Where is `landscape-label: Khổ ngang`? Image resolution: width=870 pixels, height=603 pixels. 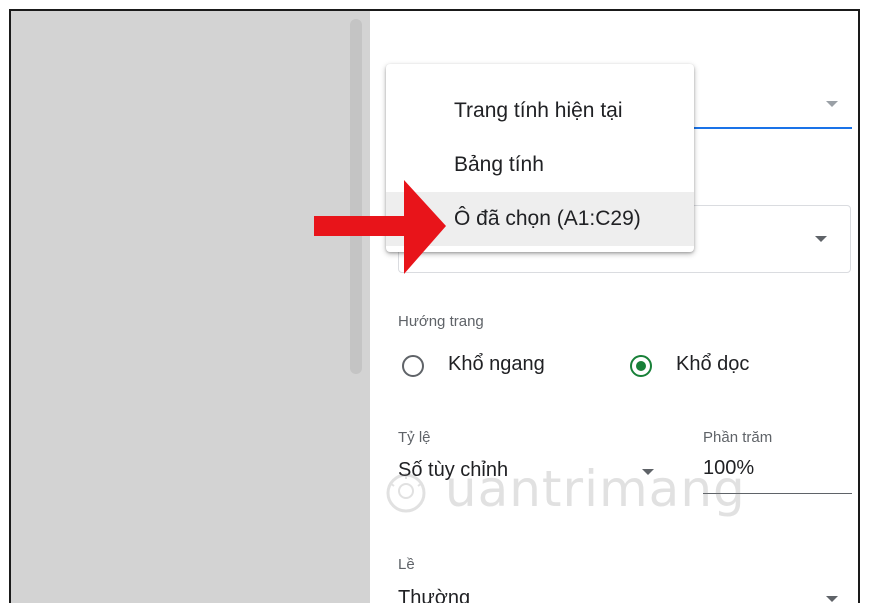
landscape-label: Khổ ngang is located at coordinates (496, 364).